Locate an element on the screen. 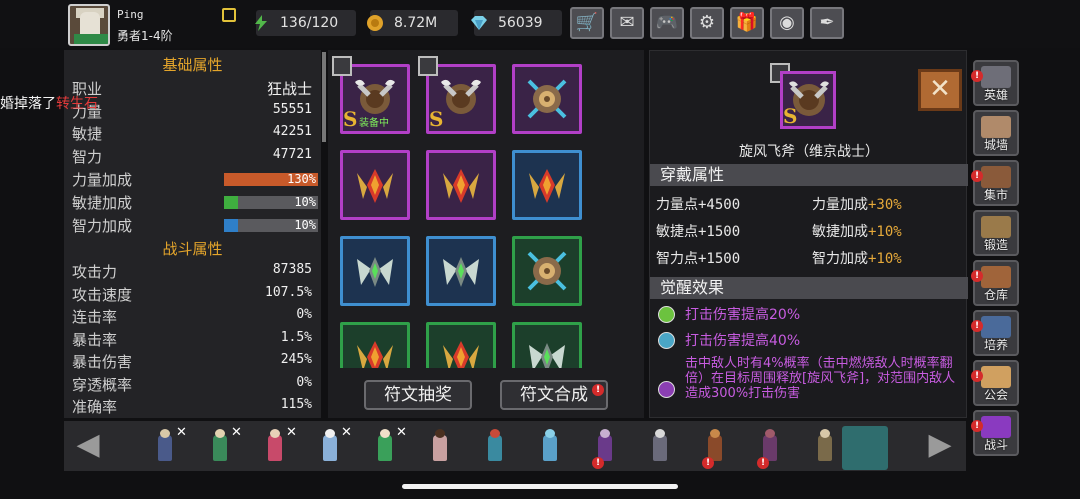 This screenshot has width=1080, height=499. player-avatar is located at coordinates (89, 25).